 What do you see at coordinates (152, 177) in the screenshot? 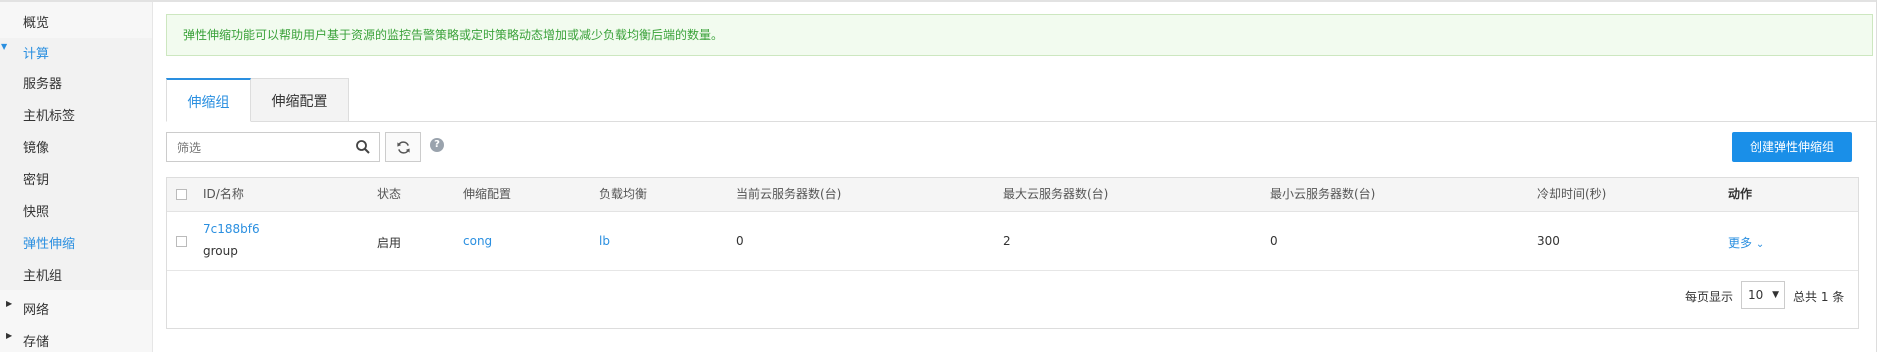
I see `sidebar-divider` at bounding box center [152, 177].